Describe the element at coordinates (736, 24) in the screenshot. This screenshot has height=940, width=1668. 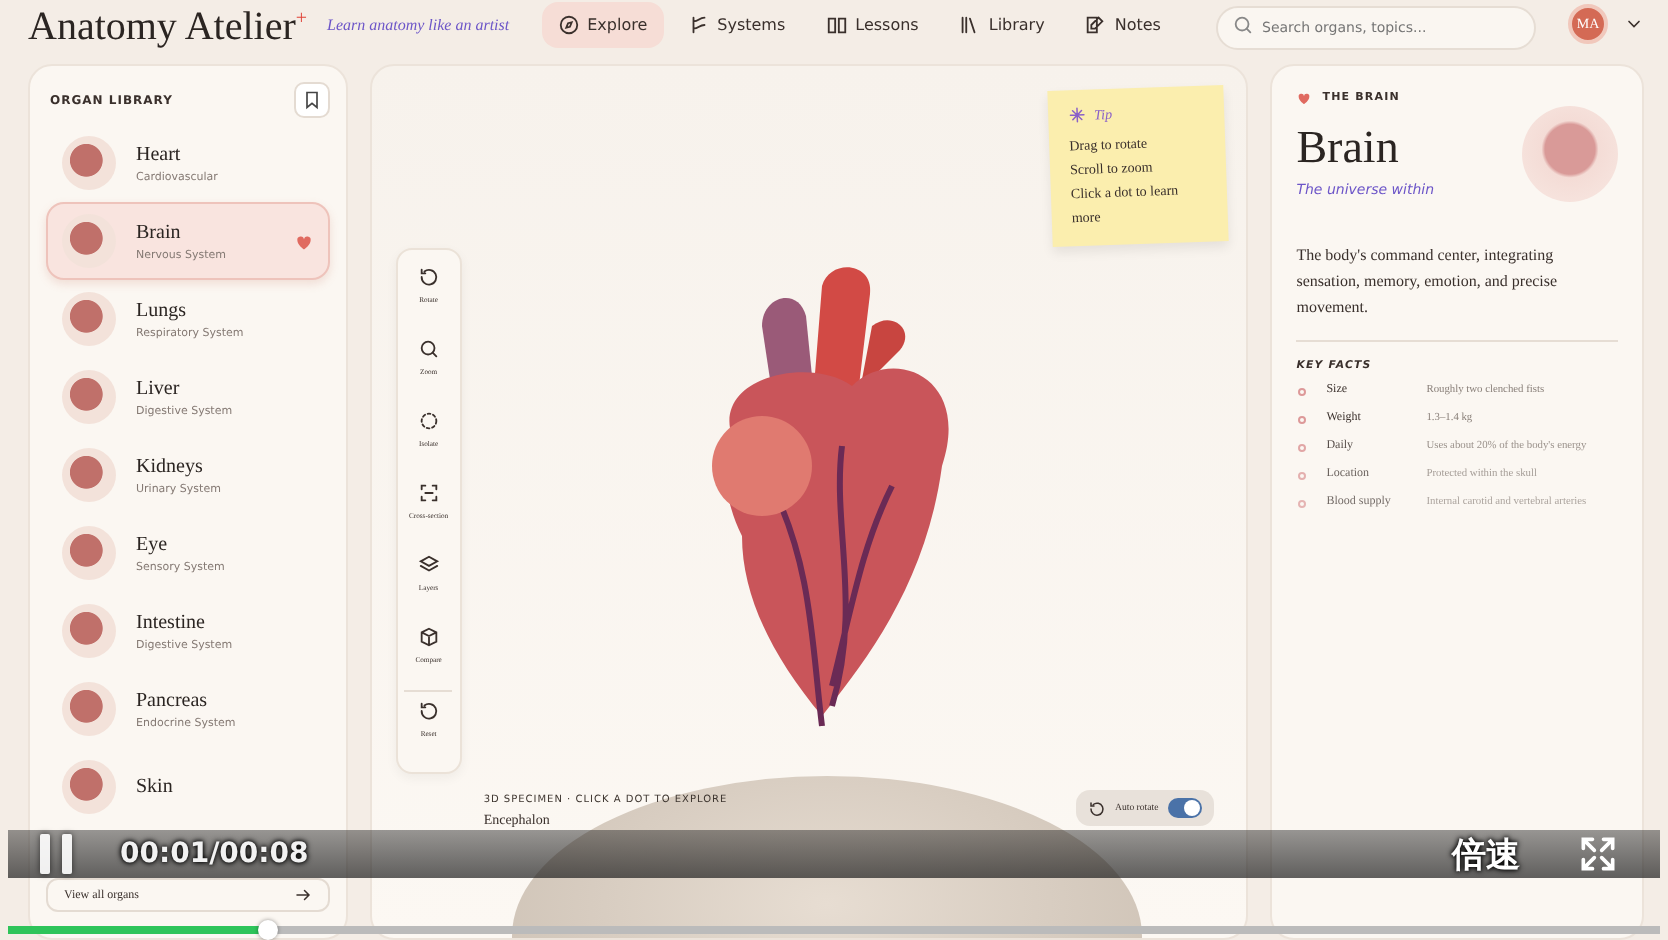
I see `nav-tab: Systems` at that location.